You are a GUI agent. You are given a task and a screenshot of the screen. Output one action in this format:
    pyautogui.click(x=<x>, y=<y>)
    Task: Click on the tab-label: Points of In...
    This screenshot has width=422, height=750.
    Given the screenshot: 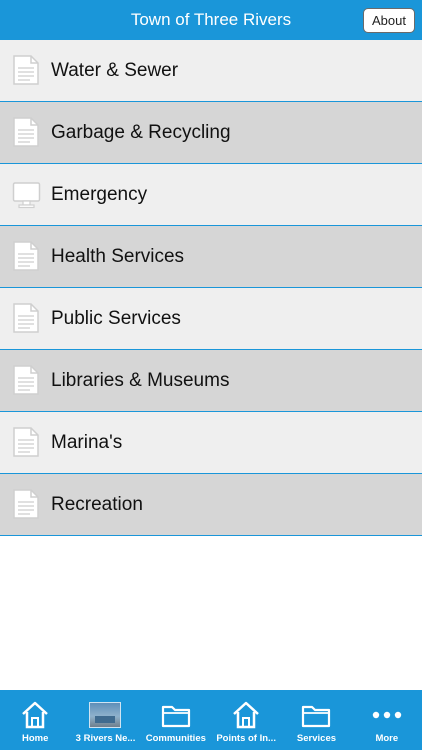 What is the action you would take?
    pyautogui.click(x=246, y=738)
    